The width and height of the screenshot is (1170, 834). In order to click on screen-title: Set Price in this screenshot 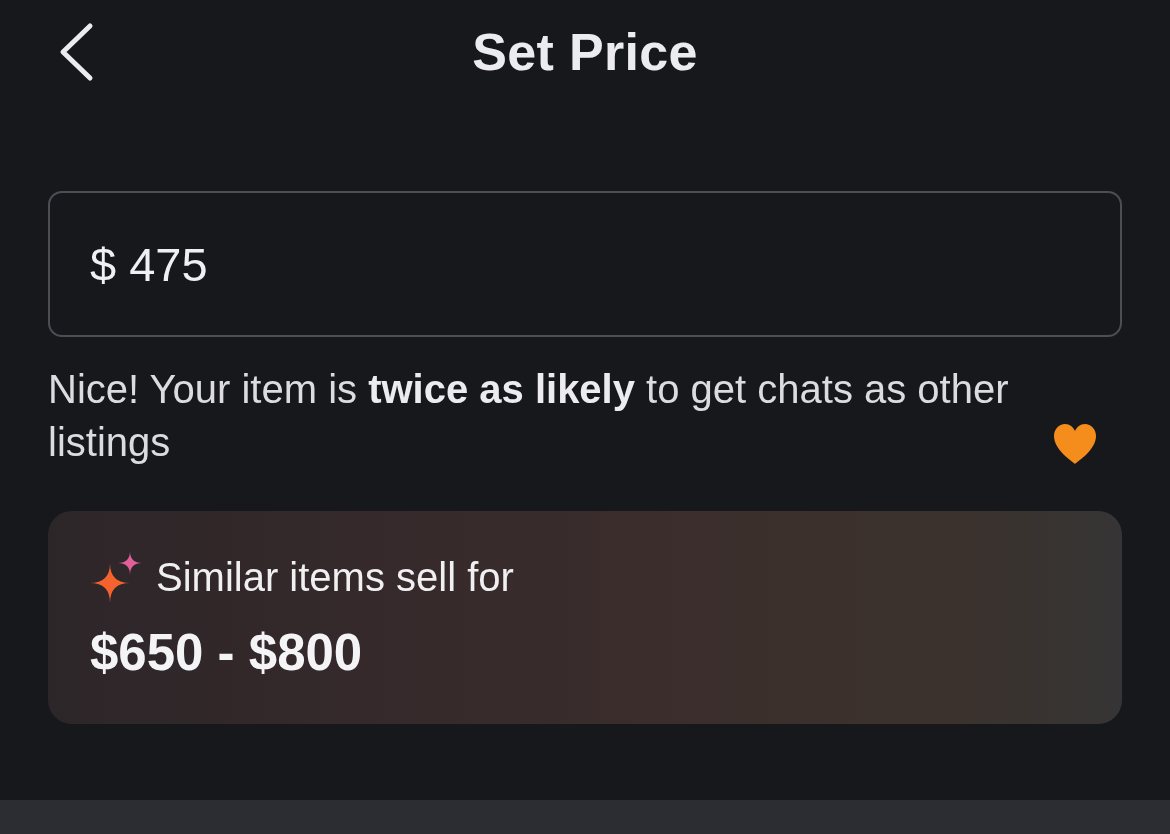, I will do `click(585, 52)`.